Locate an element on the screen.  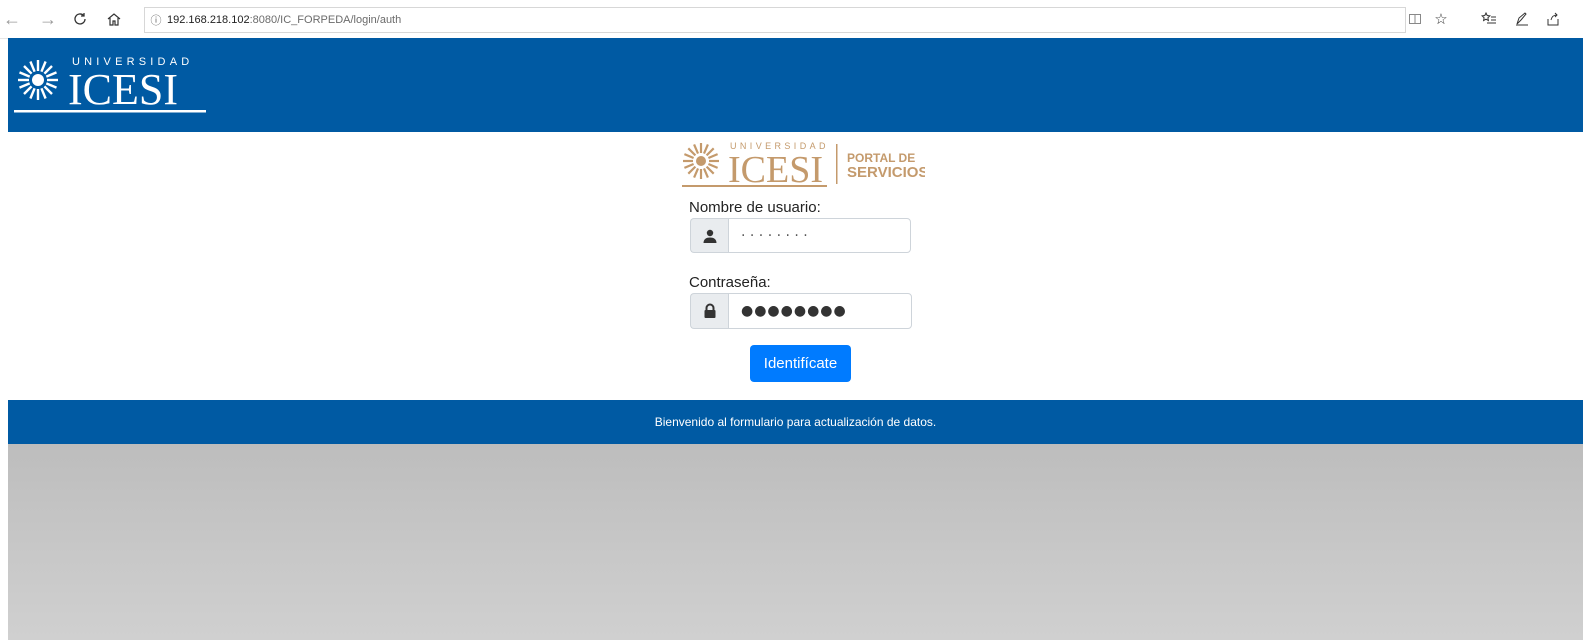
logo-icesi-text: ICESI is located at coordinates (123, 89).